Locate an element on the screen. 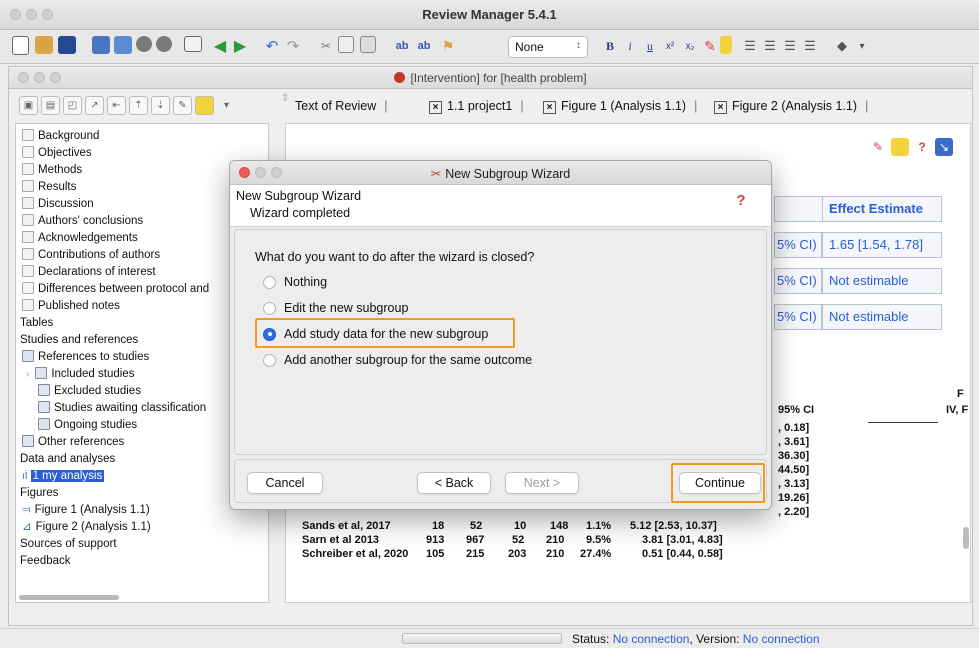  tree-item-feedback: Feedback is located at coordinates (45, 561).